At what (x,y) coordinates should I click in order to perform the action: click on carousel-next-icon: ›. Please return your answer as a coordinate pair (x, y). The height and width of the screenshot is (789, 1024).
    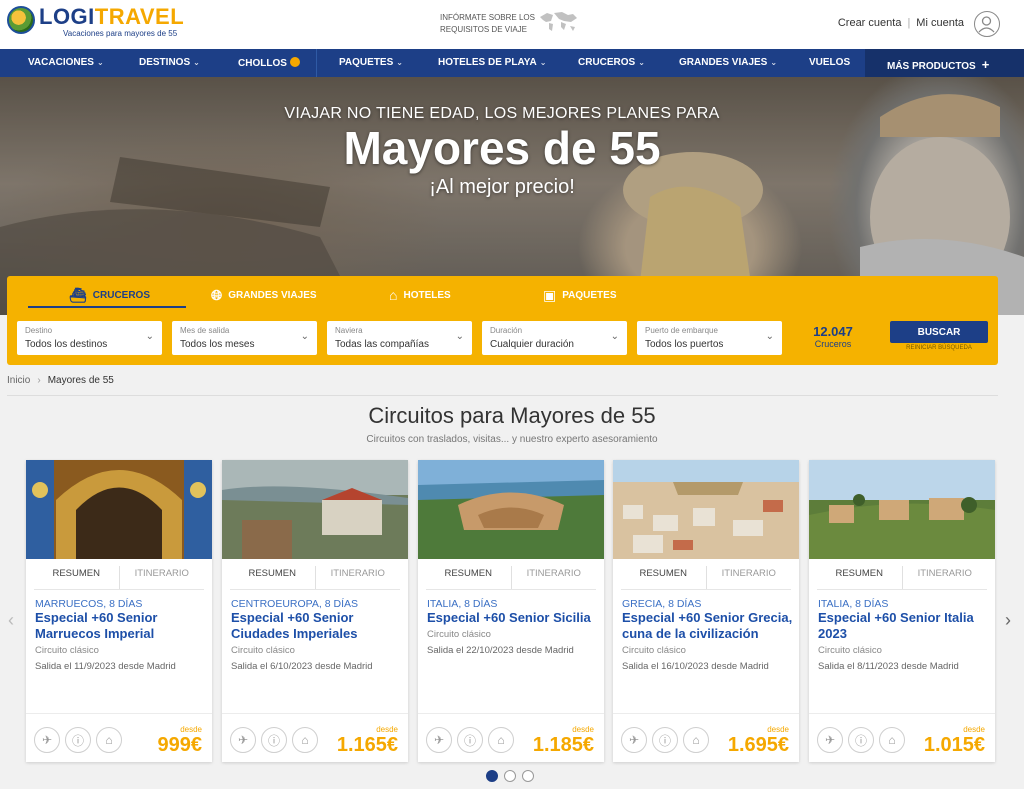
    Looking at the image, I should click on (1008, 620).